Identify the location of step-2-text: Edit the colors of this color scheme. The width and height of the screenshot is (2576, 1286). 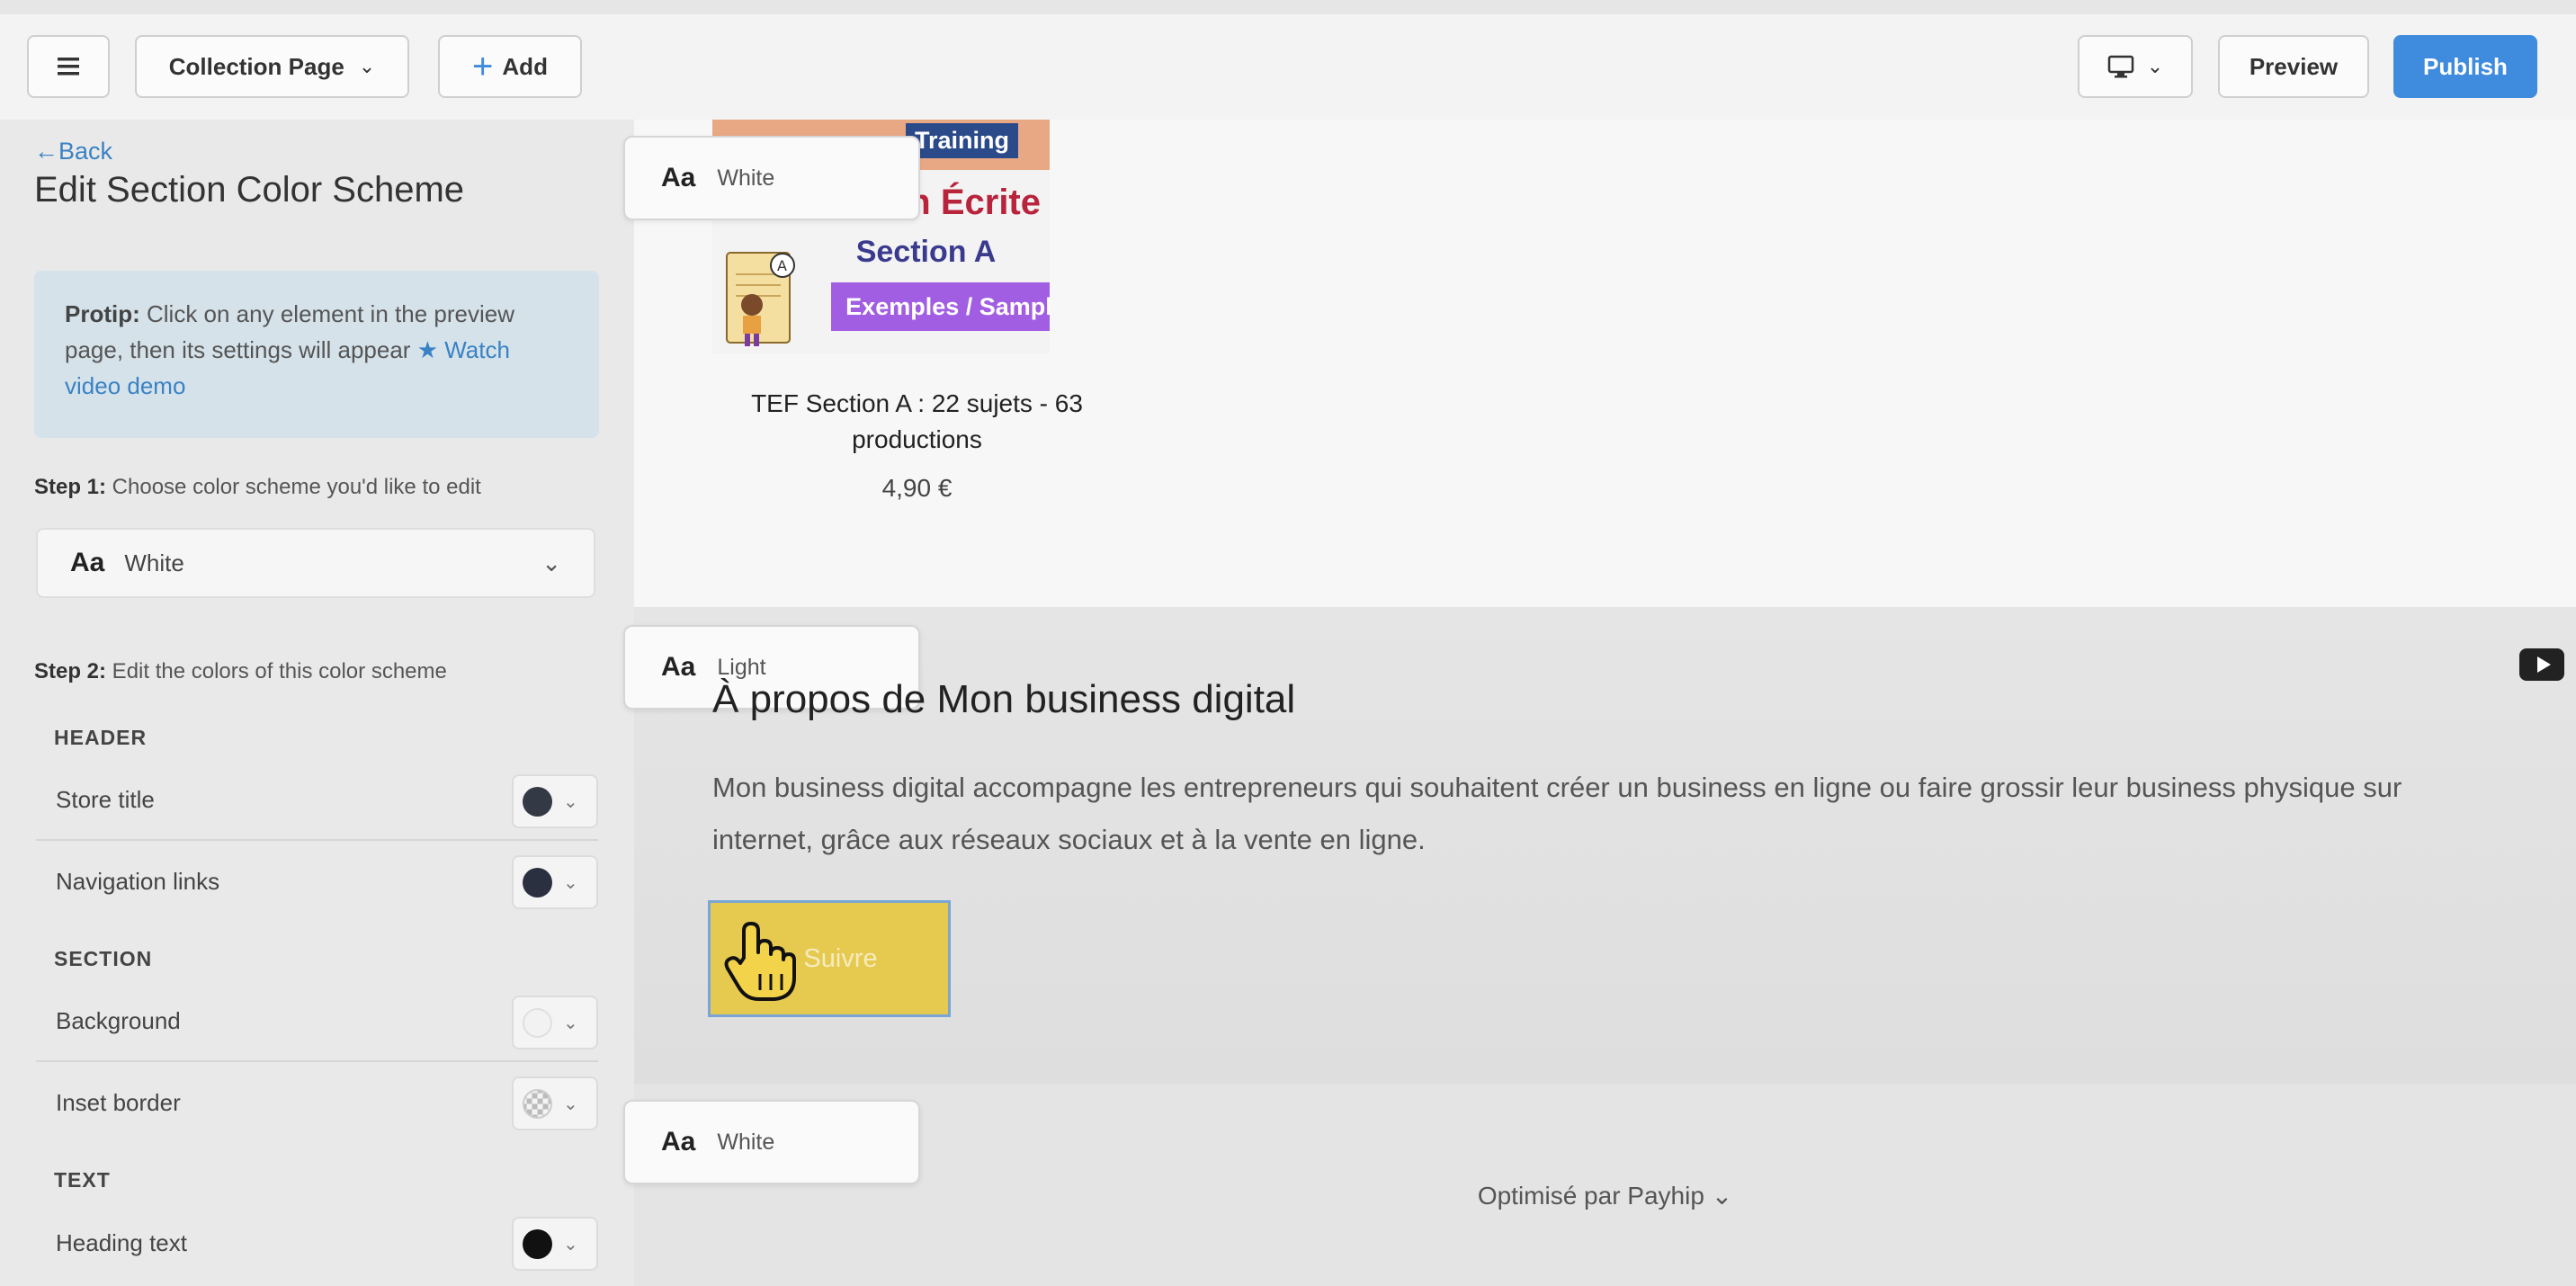
(276, 671).